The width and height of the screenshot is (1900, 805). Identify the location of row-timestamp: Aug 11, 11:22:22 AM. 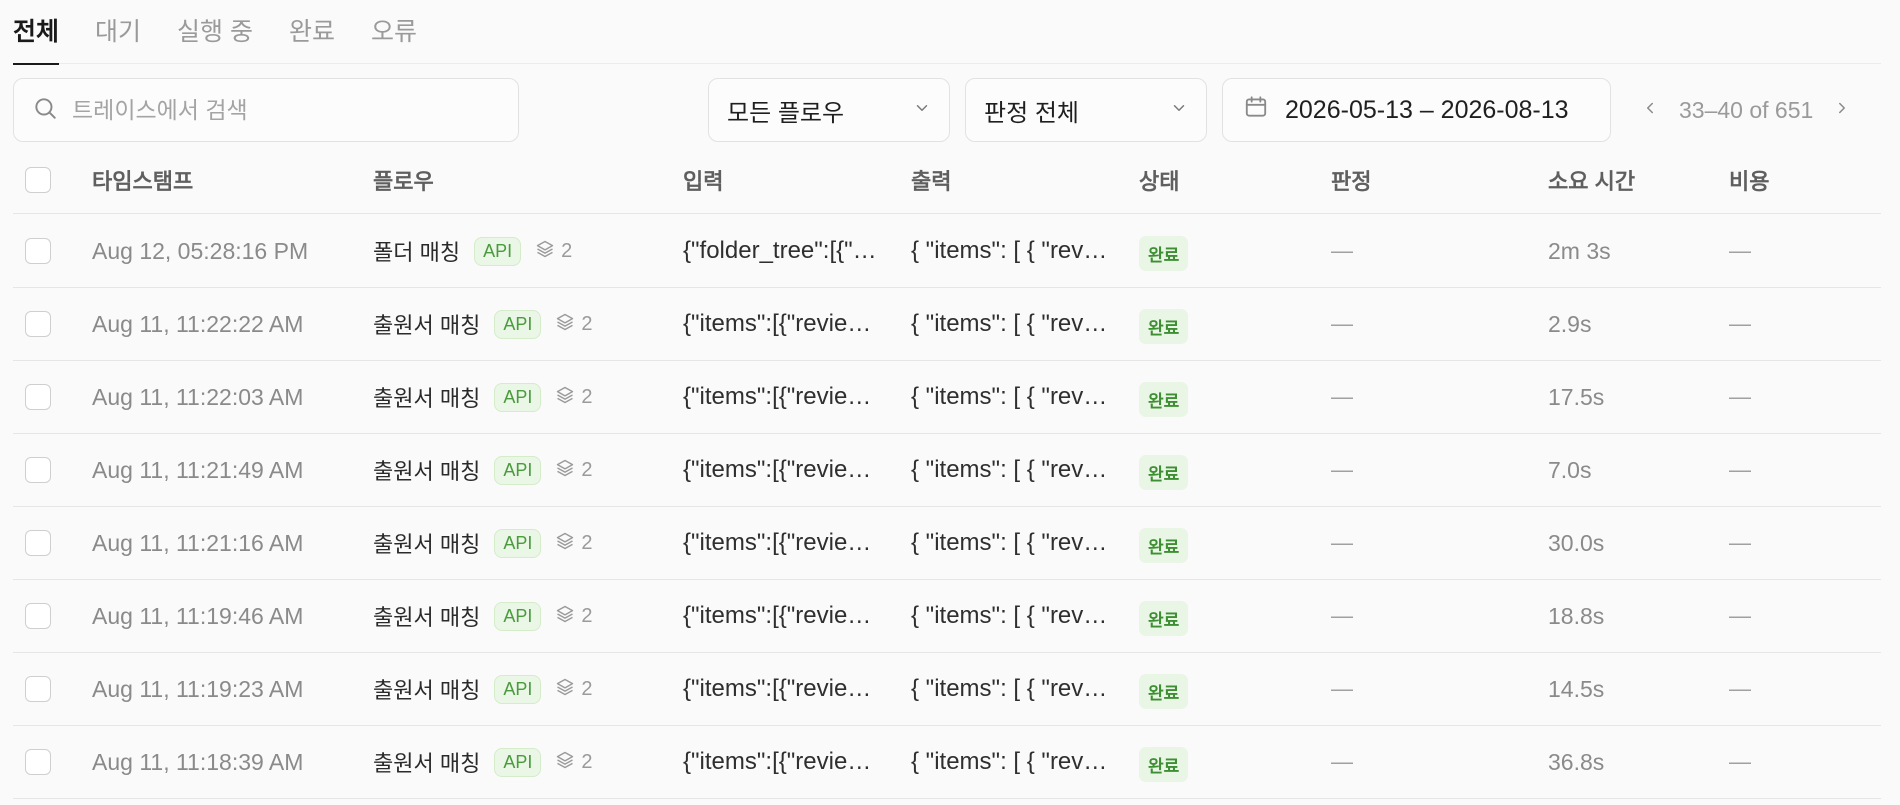
(198, 323).